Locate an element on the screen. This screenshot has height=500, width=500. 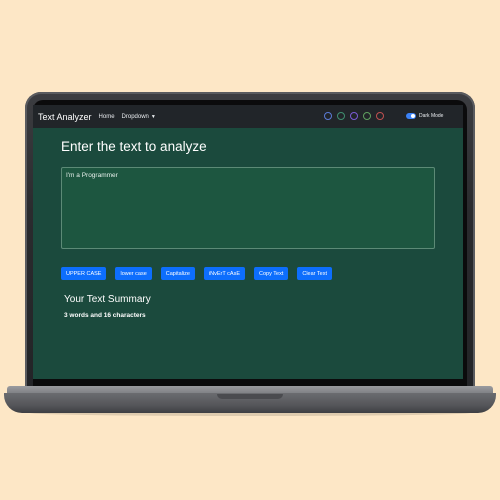
theme-swatch-red is located at coordinates (380, 116).